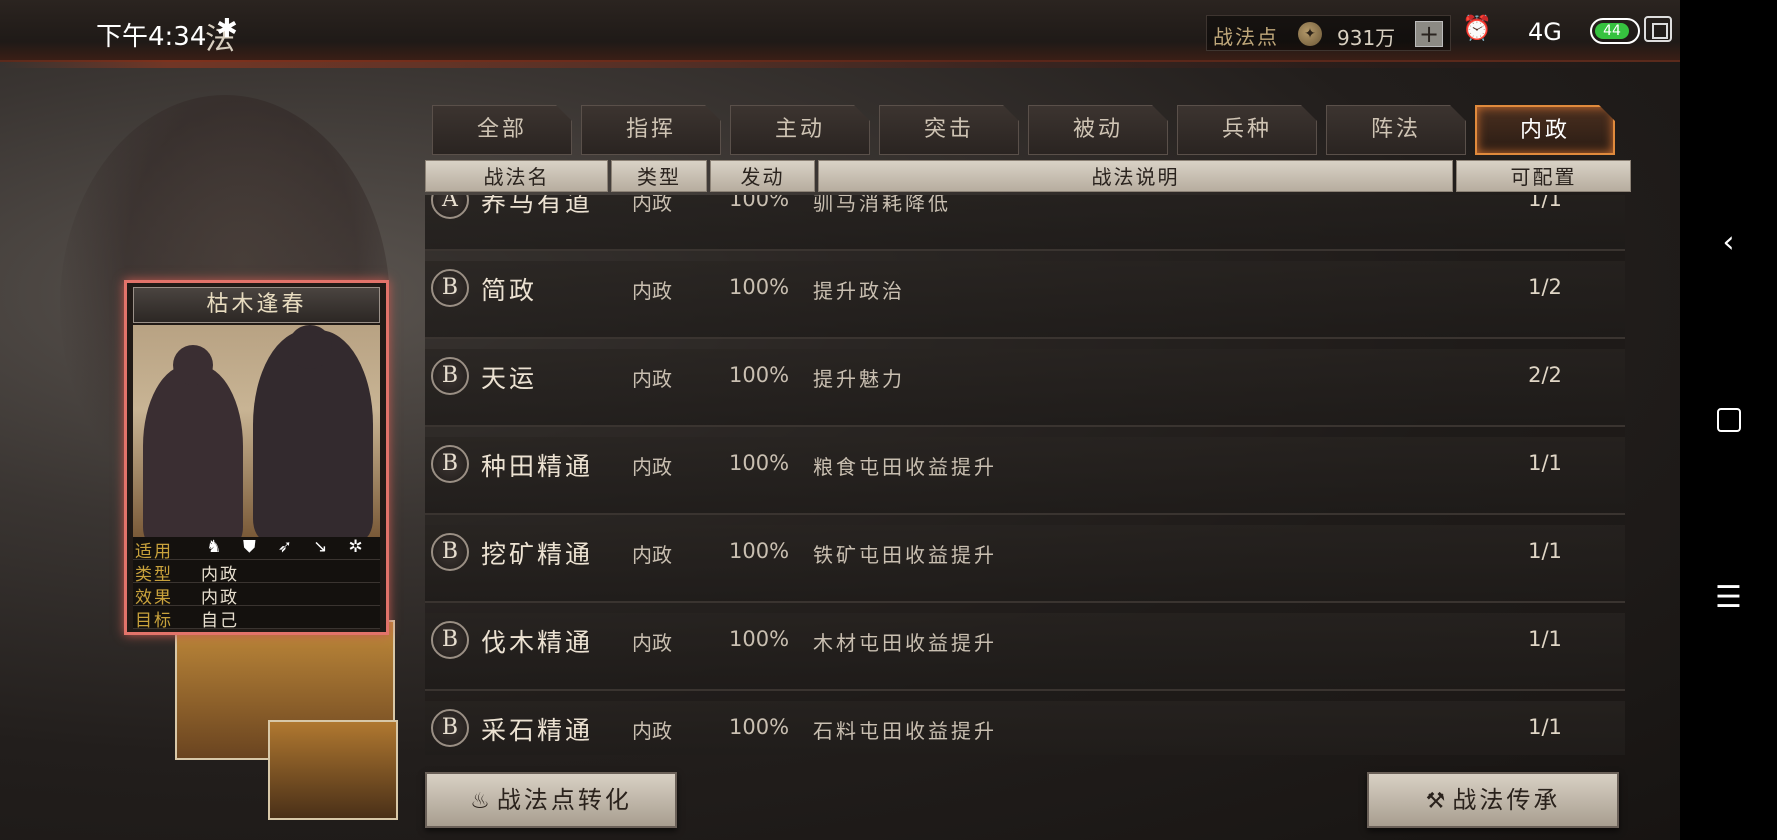 Image resolution: width=1777 pixels, height=840 pixels. I want to click on battery-icon: 44, so click(1615, 31).